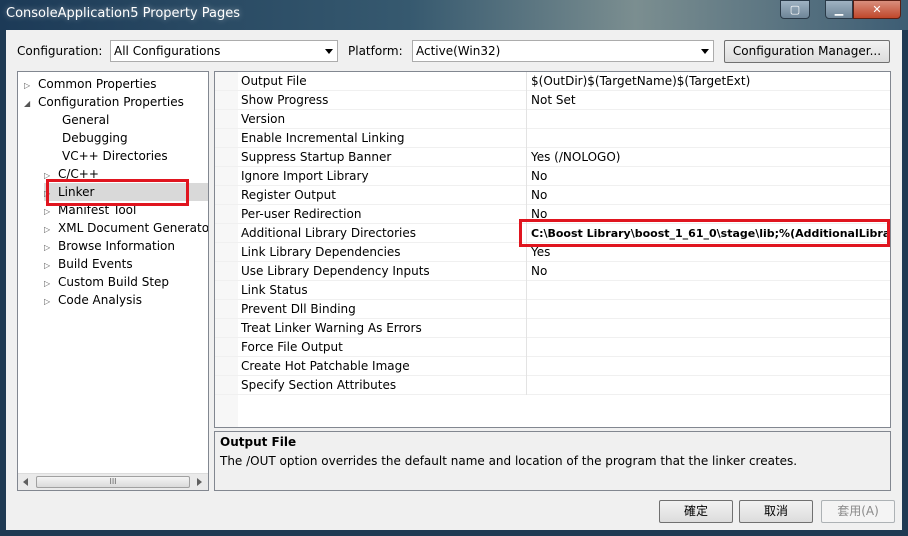  What do you see at coordinates (258, 442) in the screenshot?
I see `description-title: Output File` at bounding box center [258, 442].